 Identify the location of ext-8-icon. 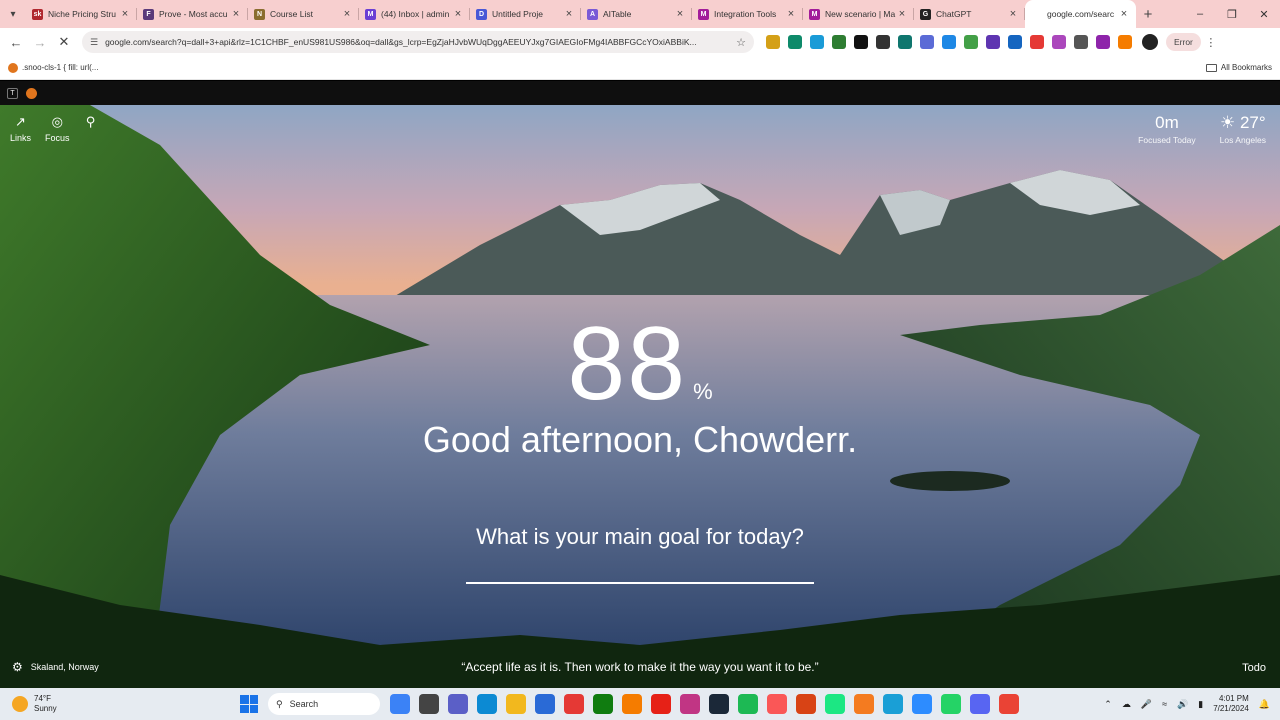
(927, 42).